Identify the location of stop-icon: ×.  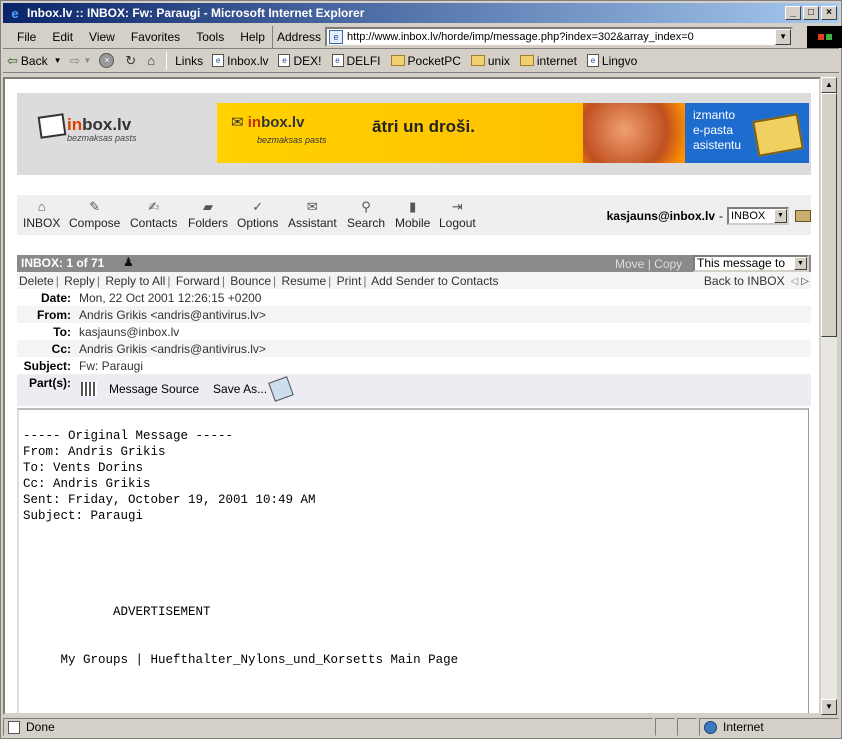
(107, 60).